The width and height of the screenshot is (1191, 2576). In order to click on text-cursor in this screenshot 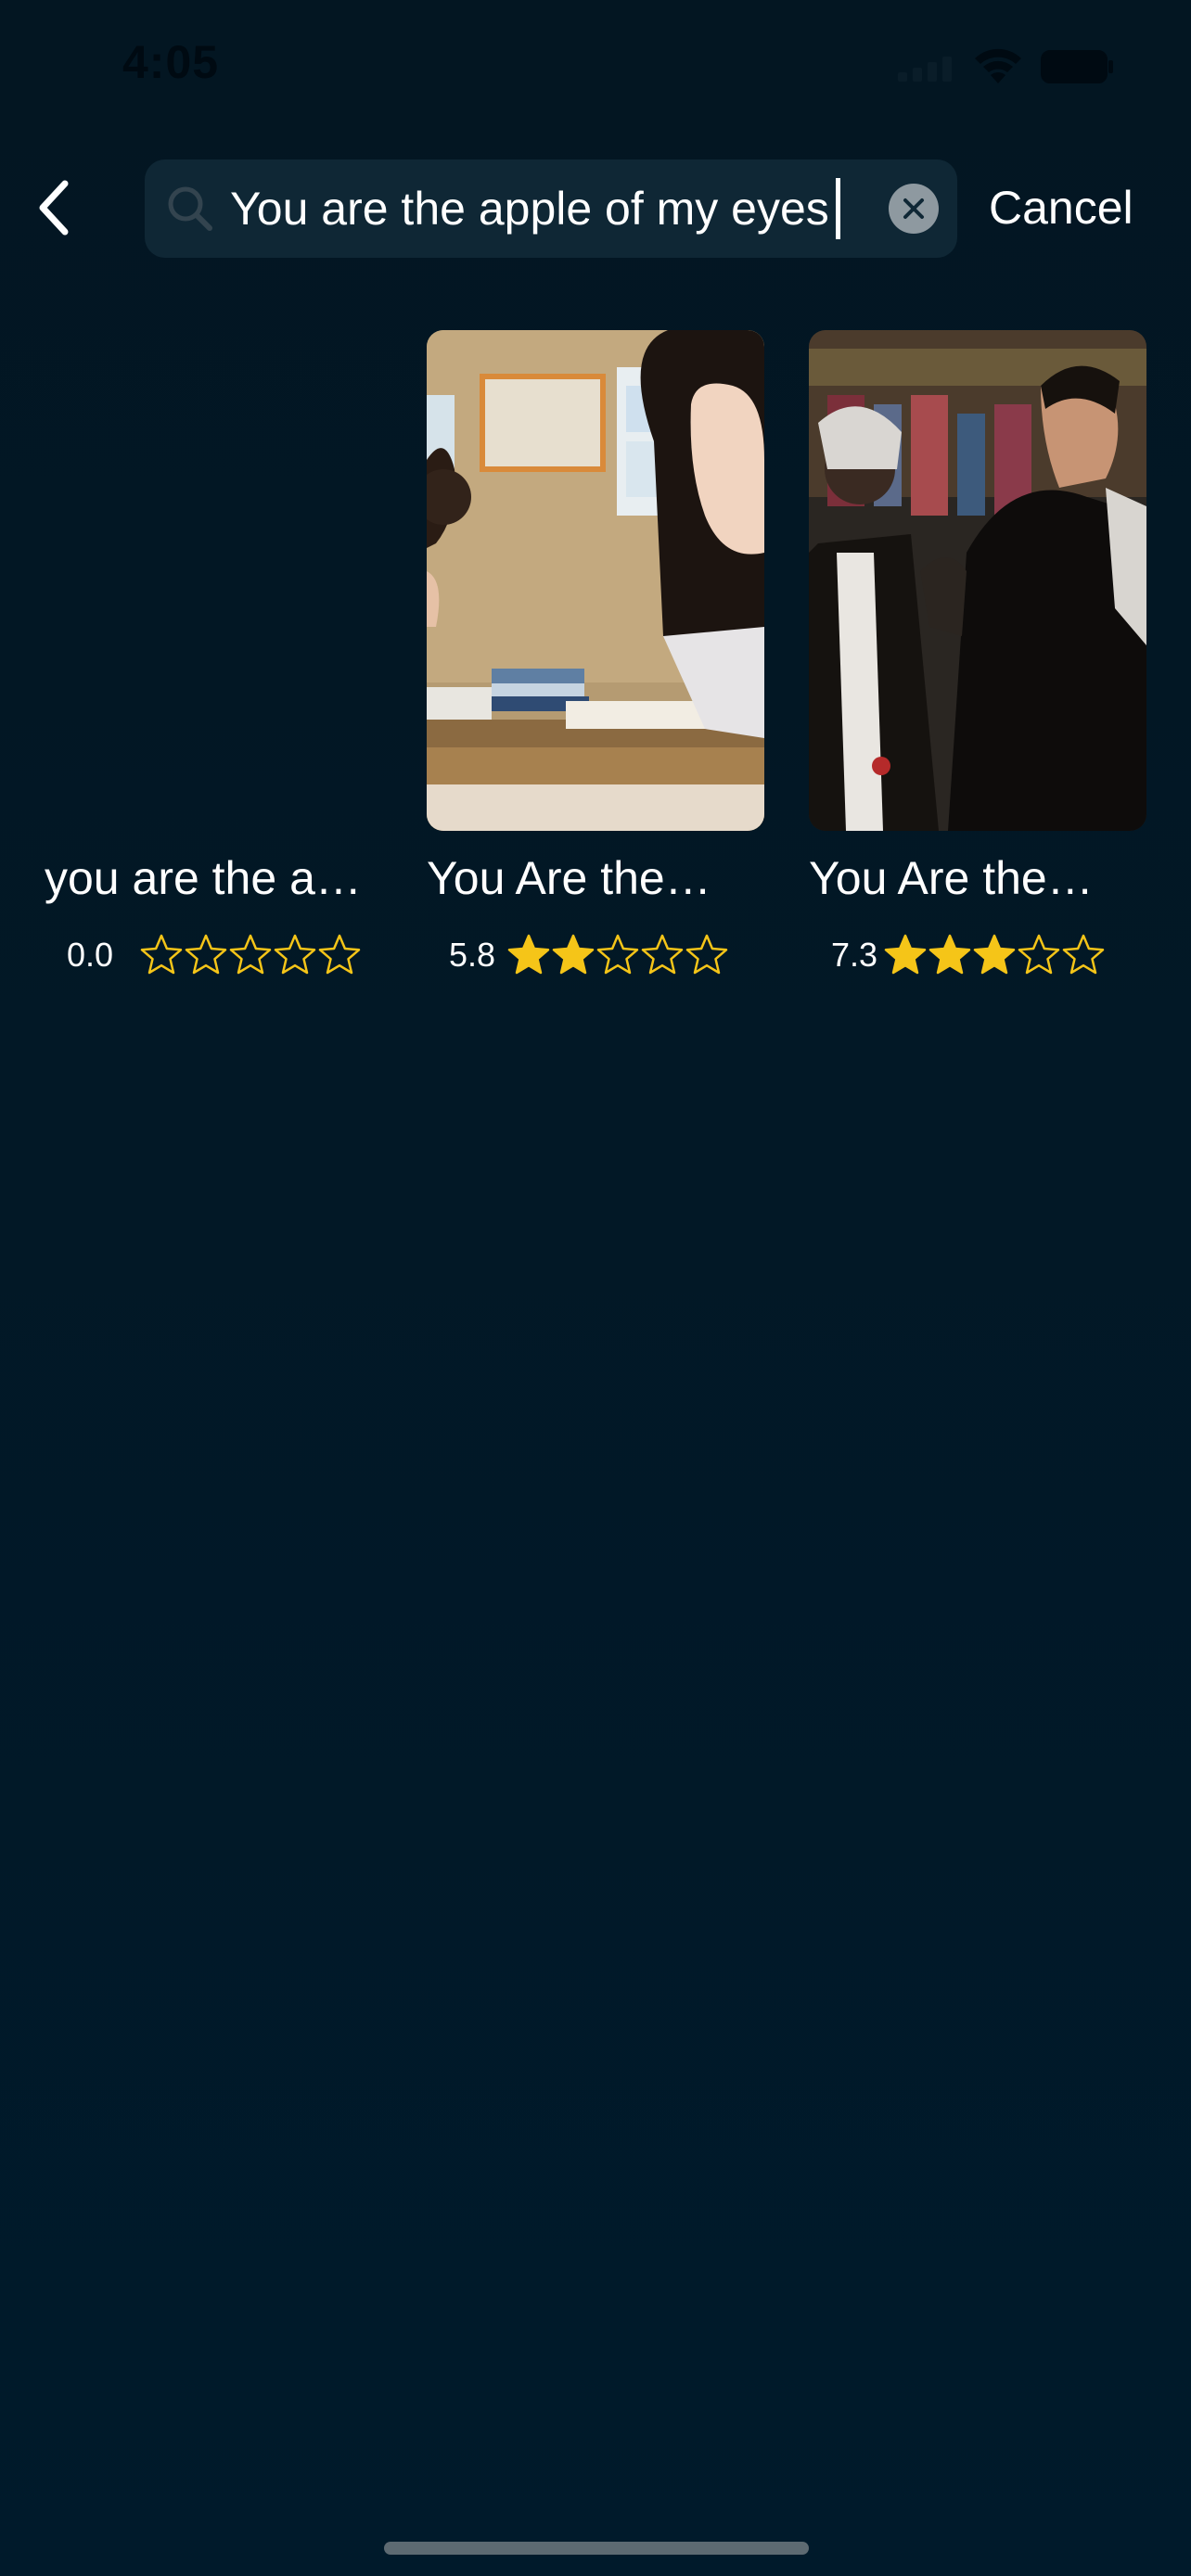, I will do `click(838, 208)`.